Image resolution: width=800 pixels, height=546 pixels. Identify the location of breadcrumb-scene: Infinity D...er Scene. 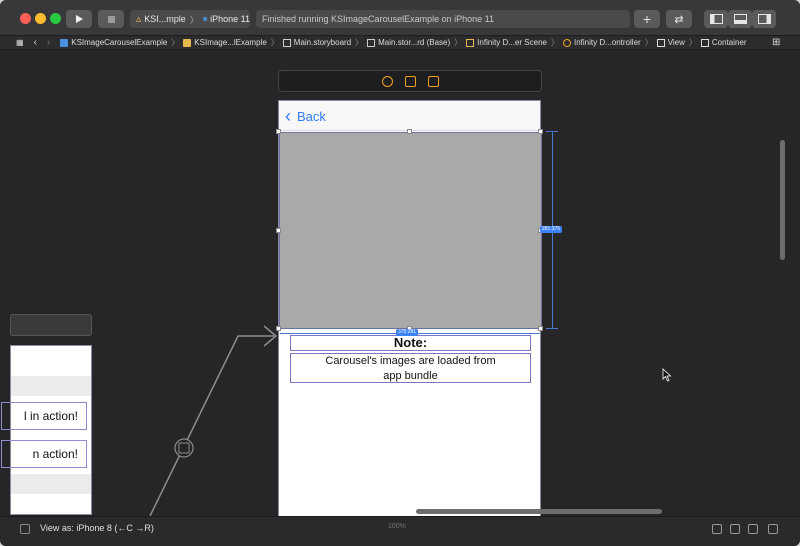
(506, 42).